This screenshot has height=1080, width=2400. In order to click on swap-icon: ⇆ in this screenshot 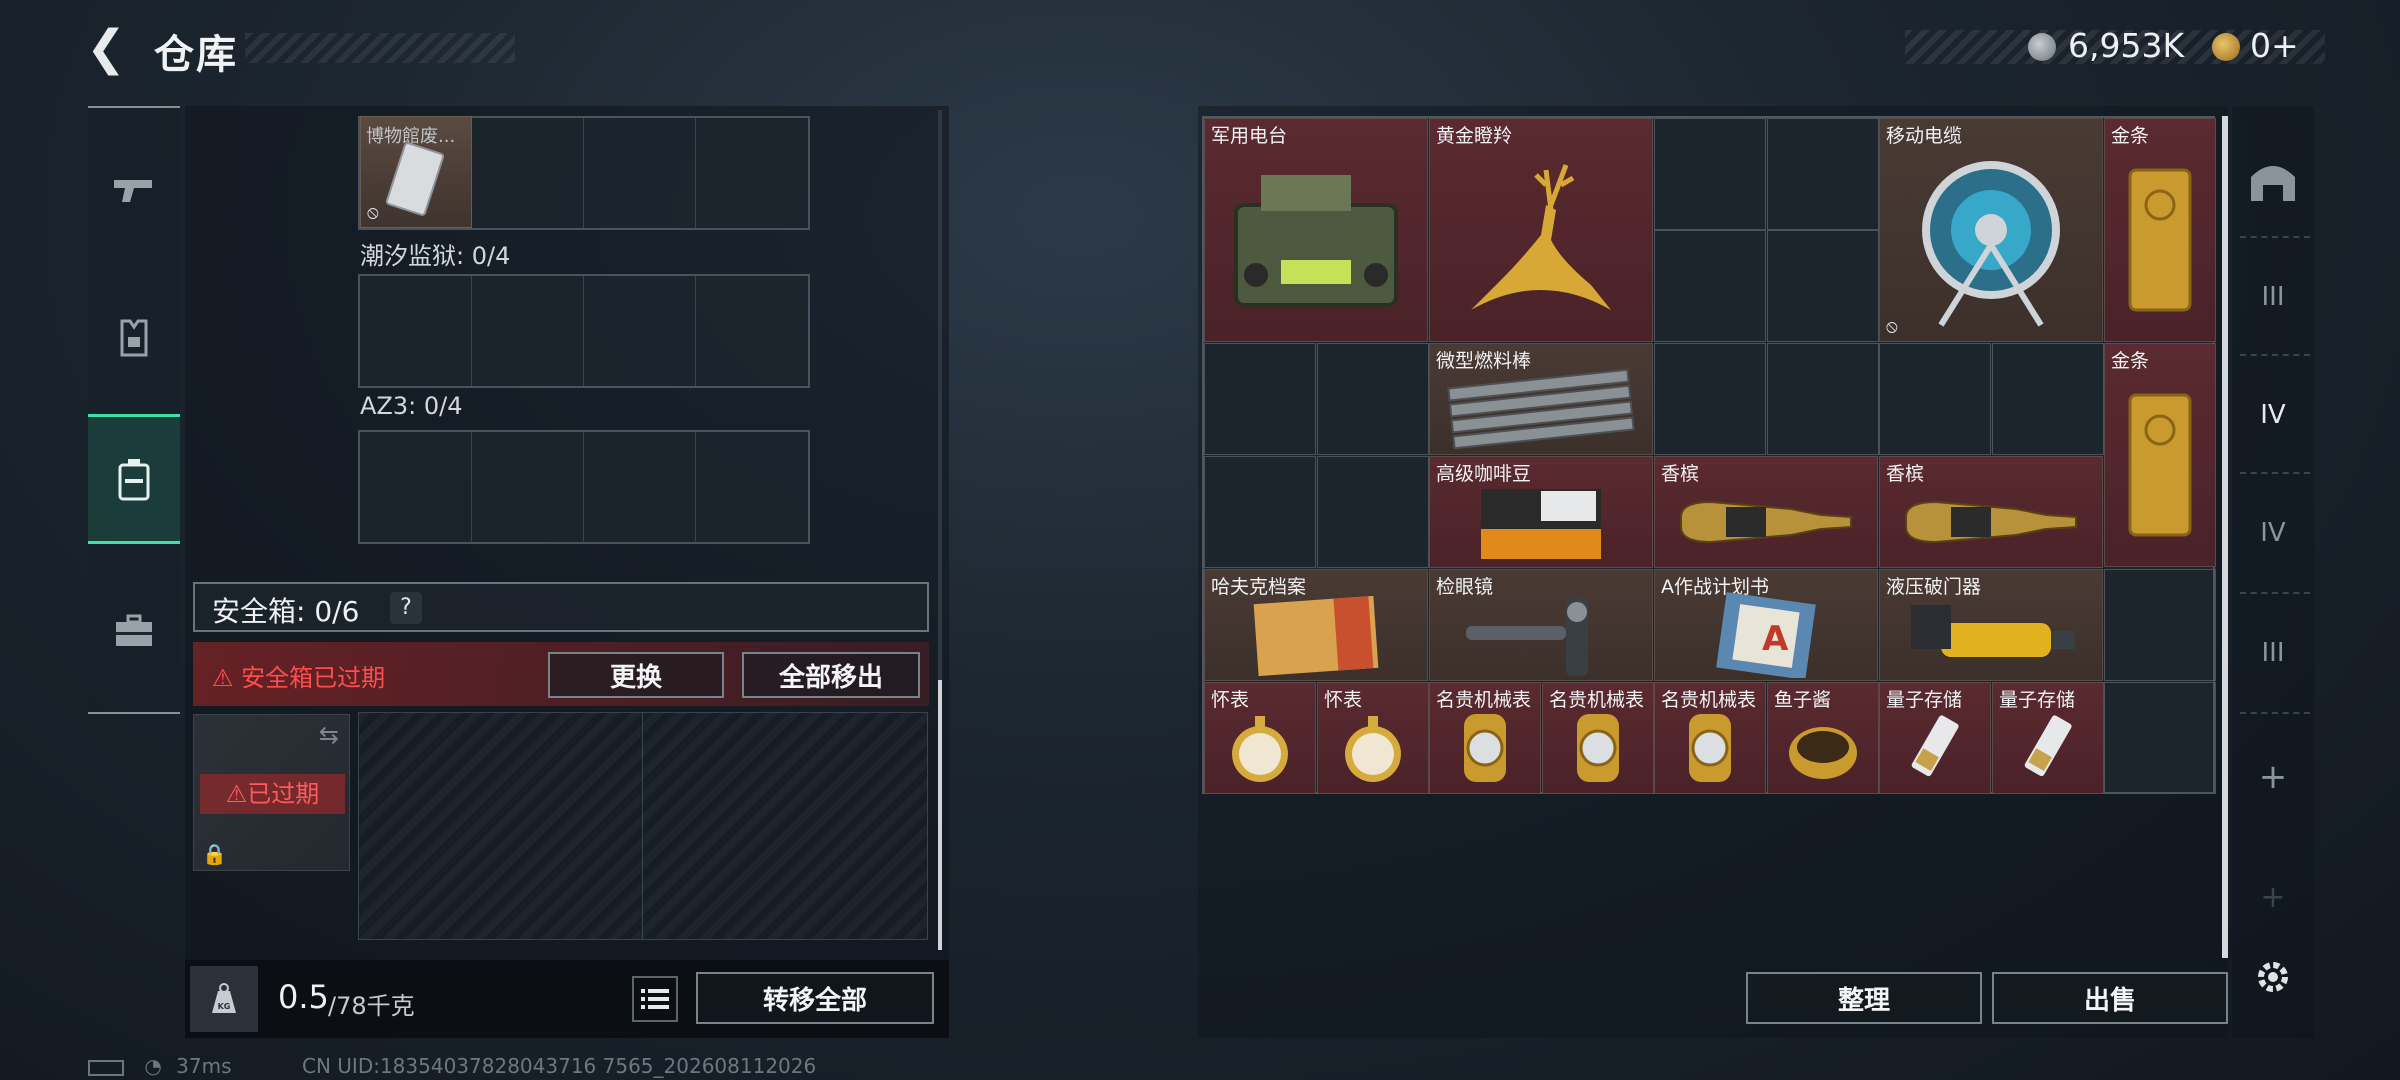, I will do `click(328, 735)`.